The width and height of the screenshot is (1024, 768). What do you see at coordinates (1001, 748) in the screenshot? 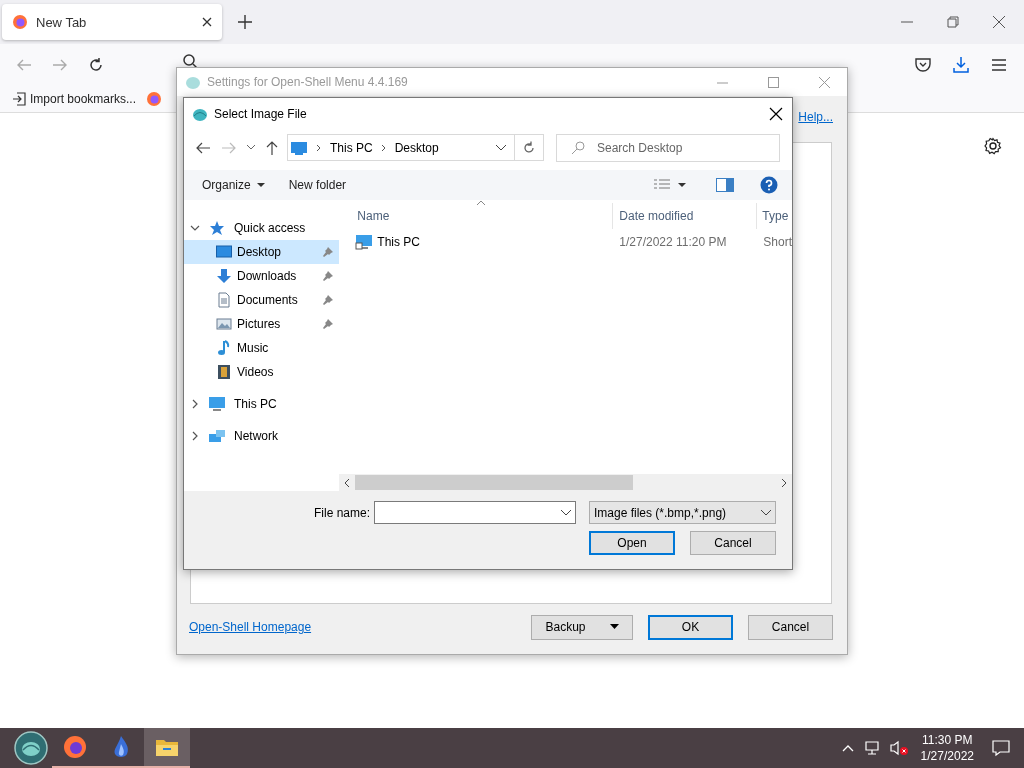
I see `notification-icon` at bounding box center [1001, 748].